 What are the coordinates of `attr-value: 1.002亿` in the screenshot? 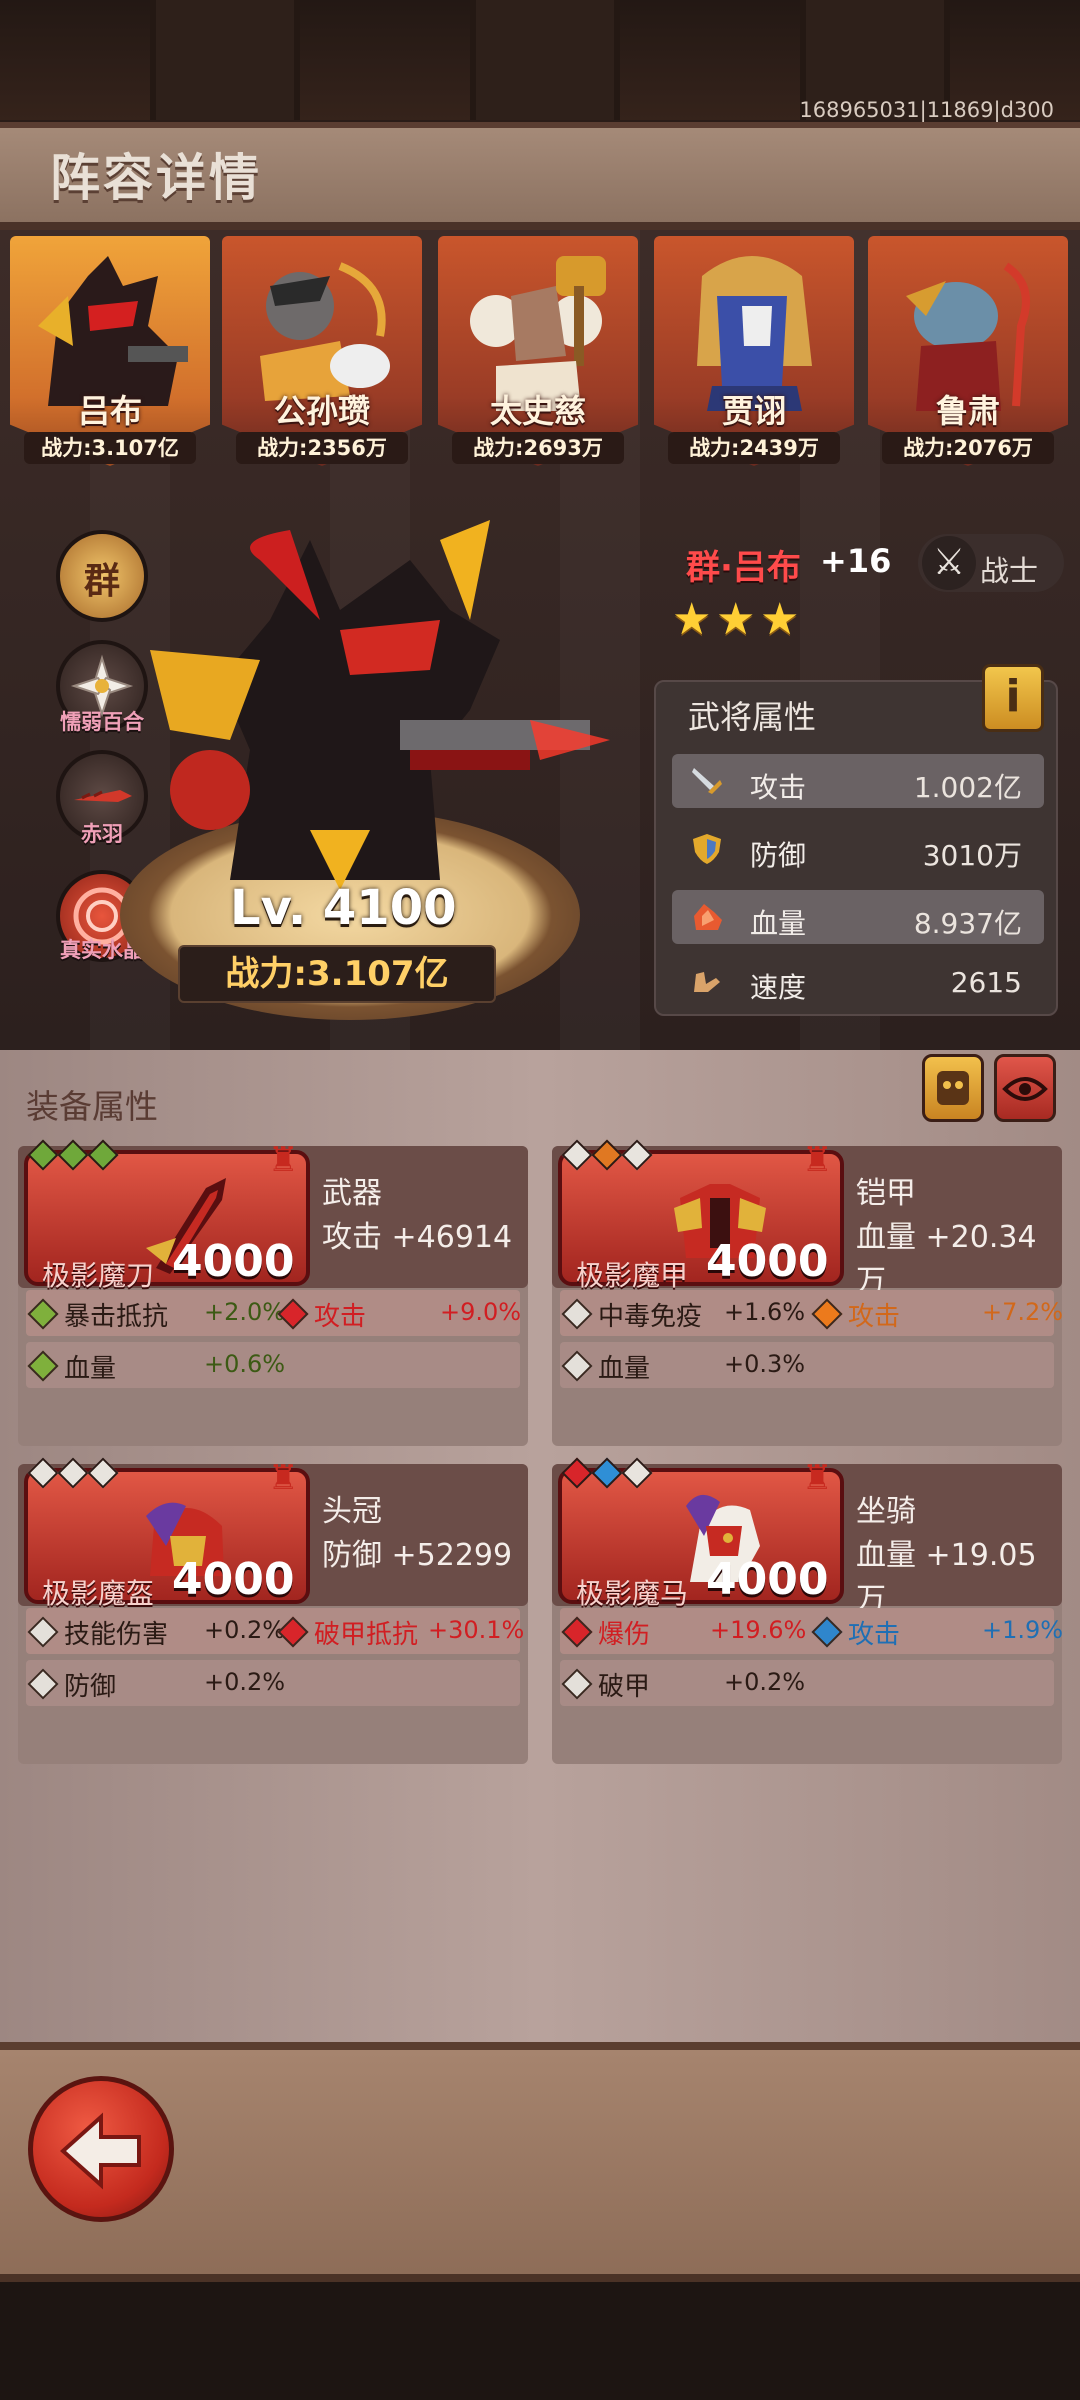 It's located at (967, 787).